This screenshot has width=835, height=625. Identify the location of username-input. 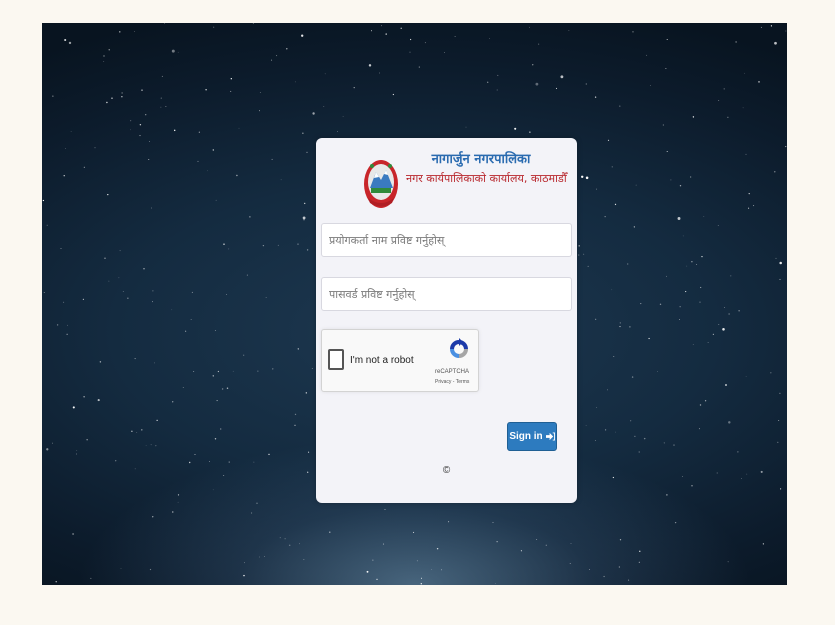
(446, 240).